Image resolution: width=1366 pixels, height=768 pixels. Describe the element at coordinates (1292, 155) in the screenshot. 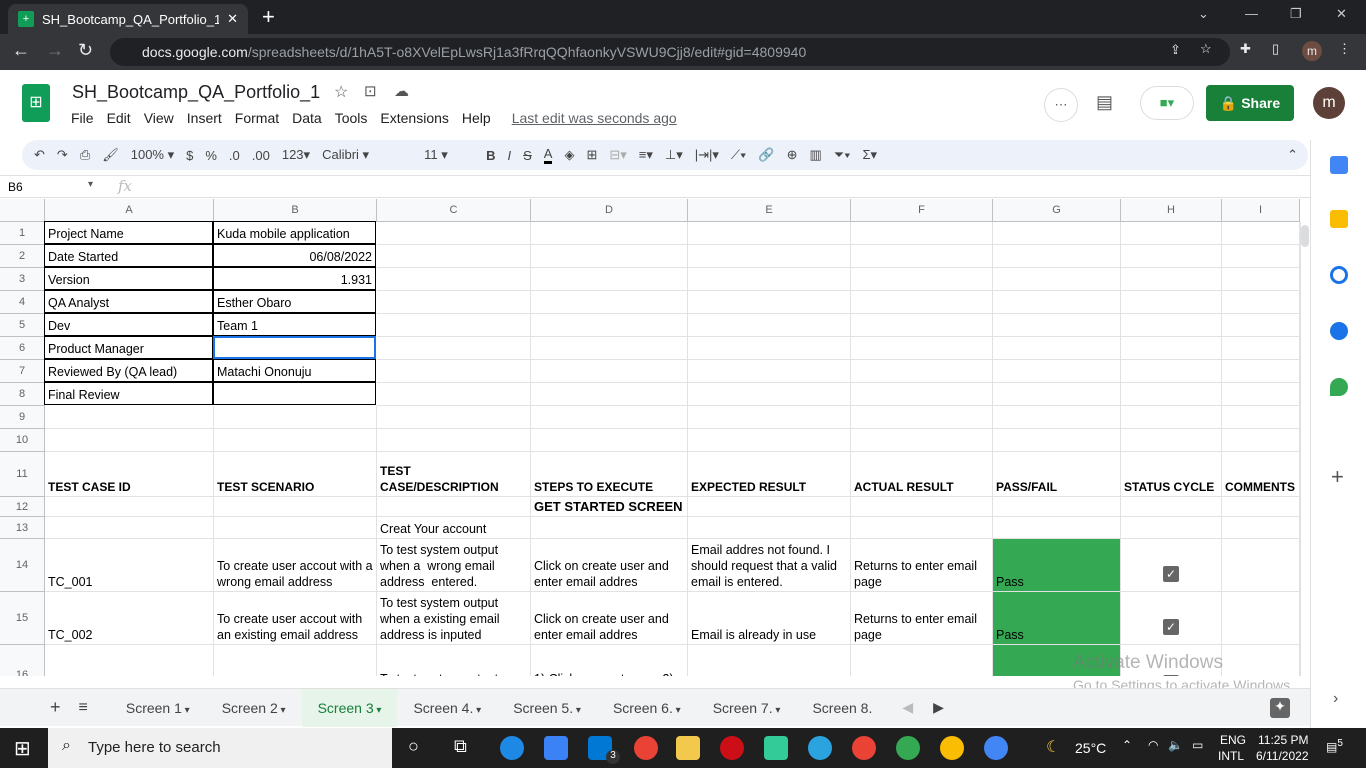

I see `collapse-menus-icon: ⌃` at that location.